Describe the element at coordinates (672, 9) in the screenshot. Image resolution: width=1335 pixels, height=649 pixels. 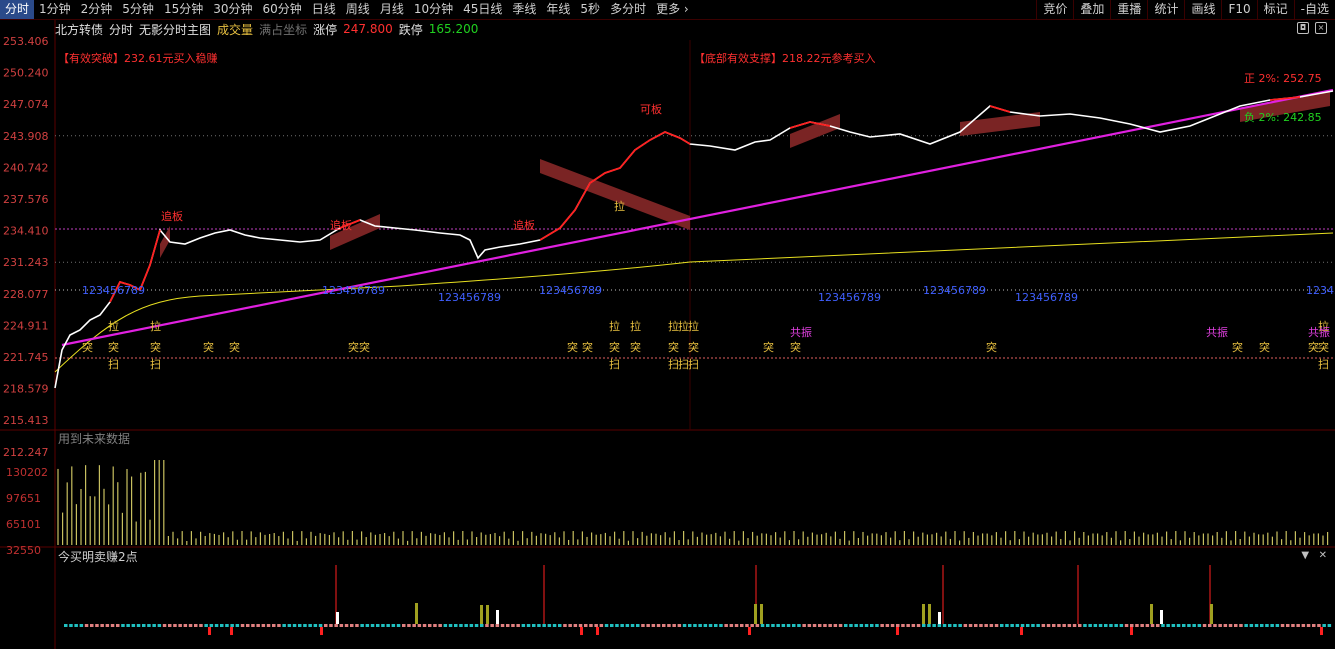
I see `tab-16: 更多 ›` at that location.